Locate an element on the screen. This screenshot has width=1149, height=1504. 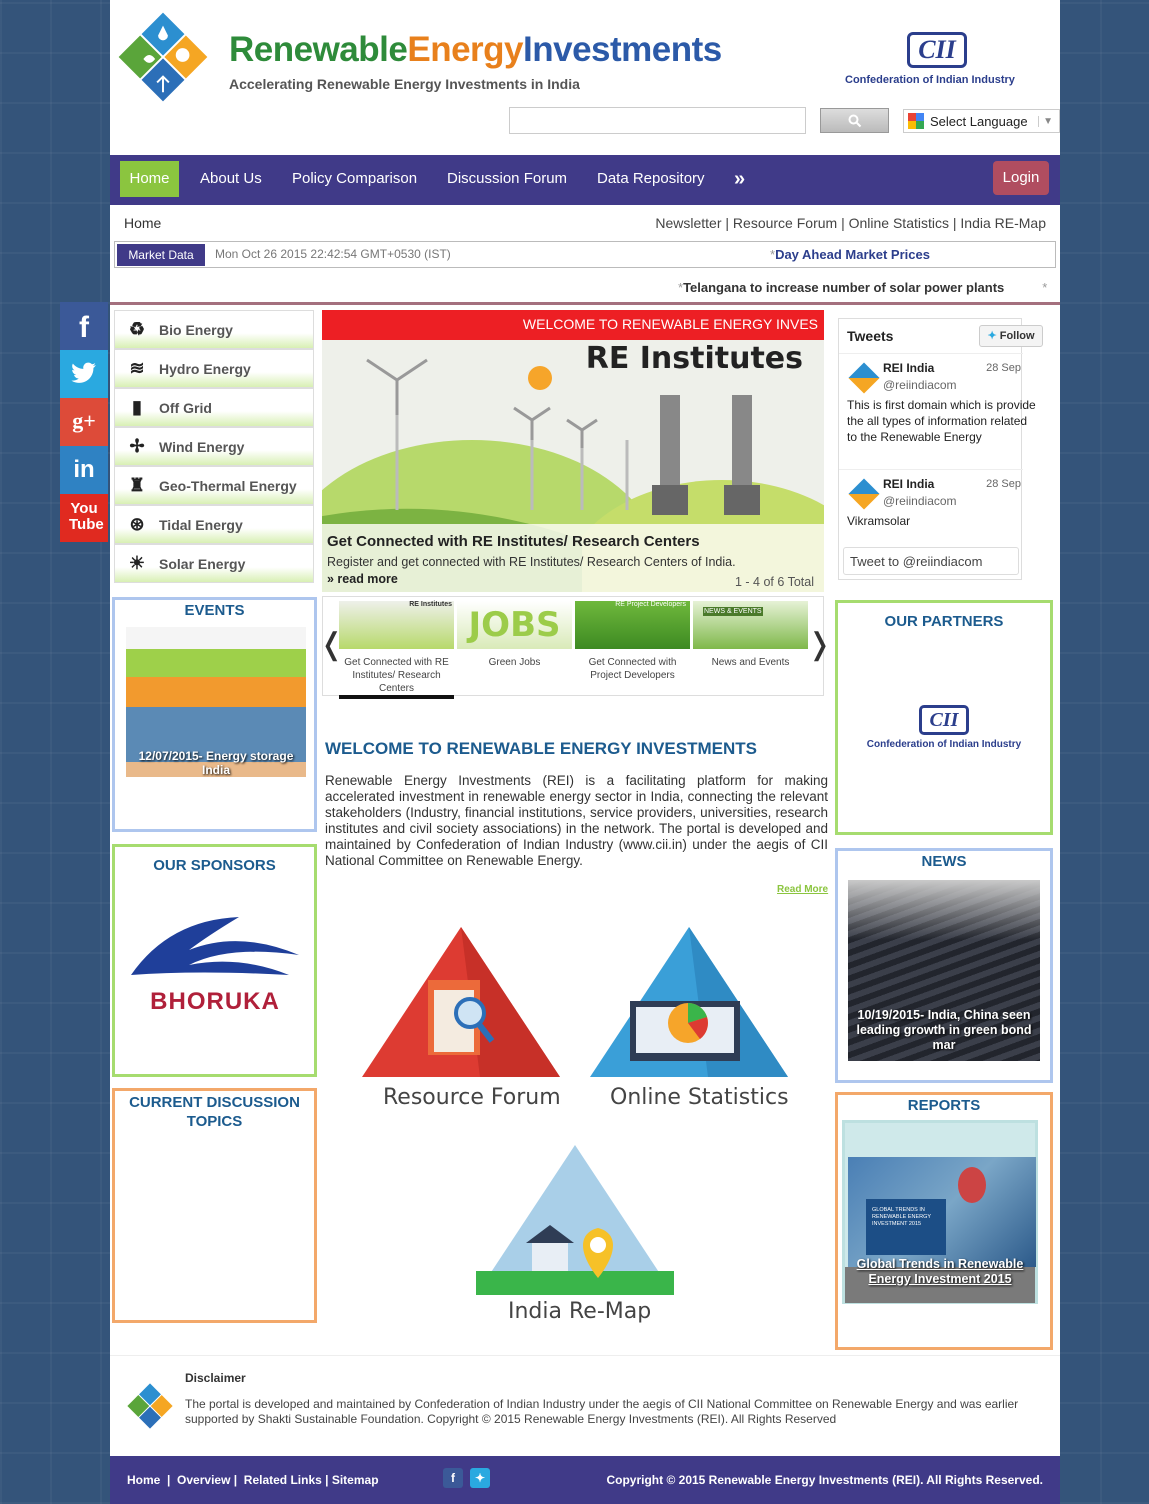
reports-title: REPORTS is located at coordinates (944, 1105).